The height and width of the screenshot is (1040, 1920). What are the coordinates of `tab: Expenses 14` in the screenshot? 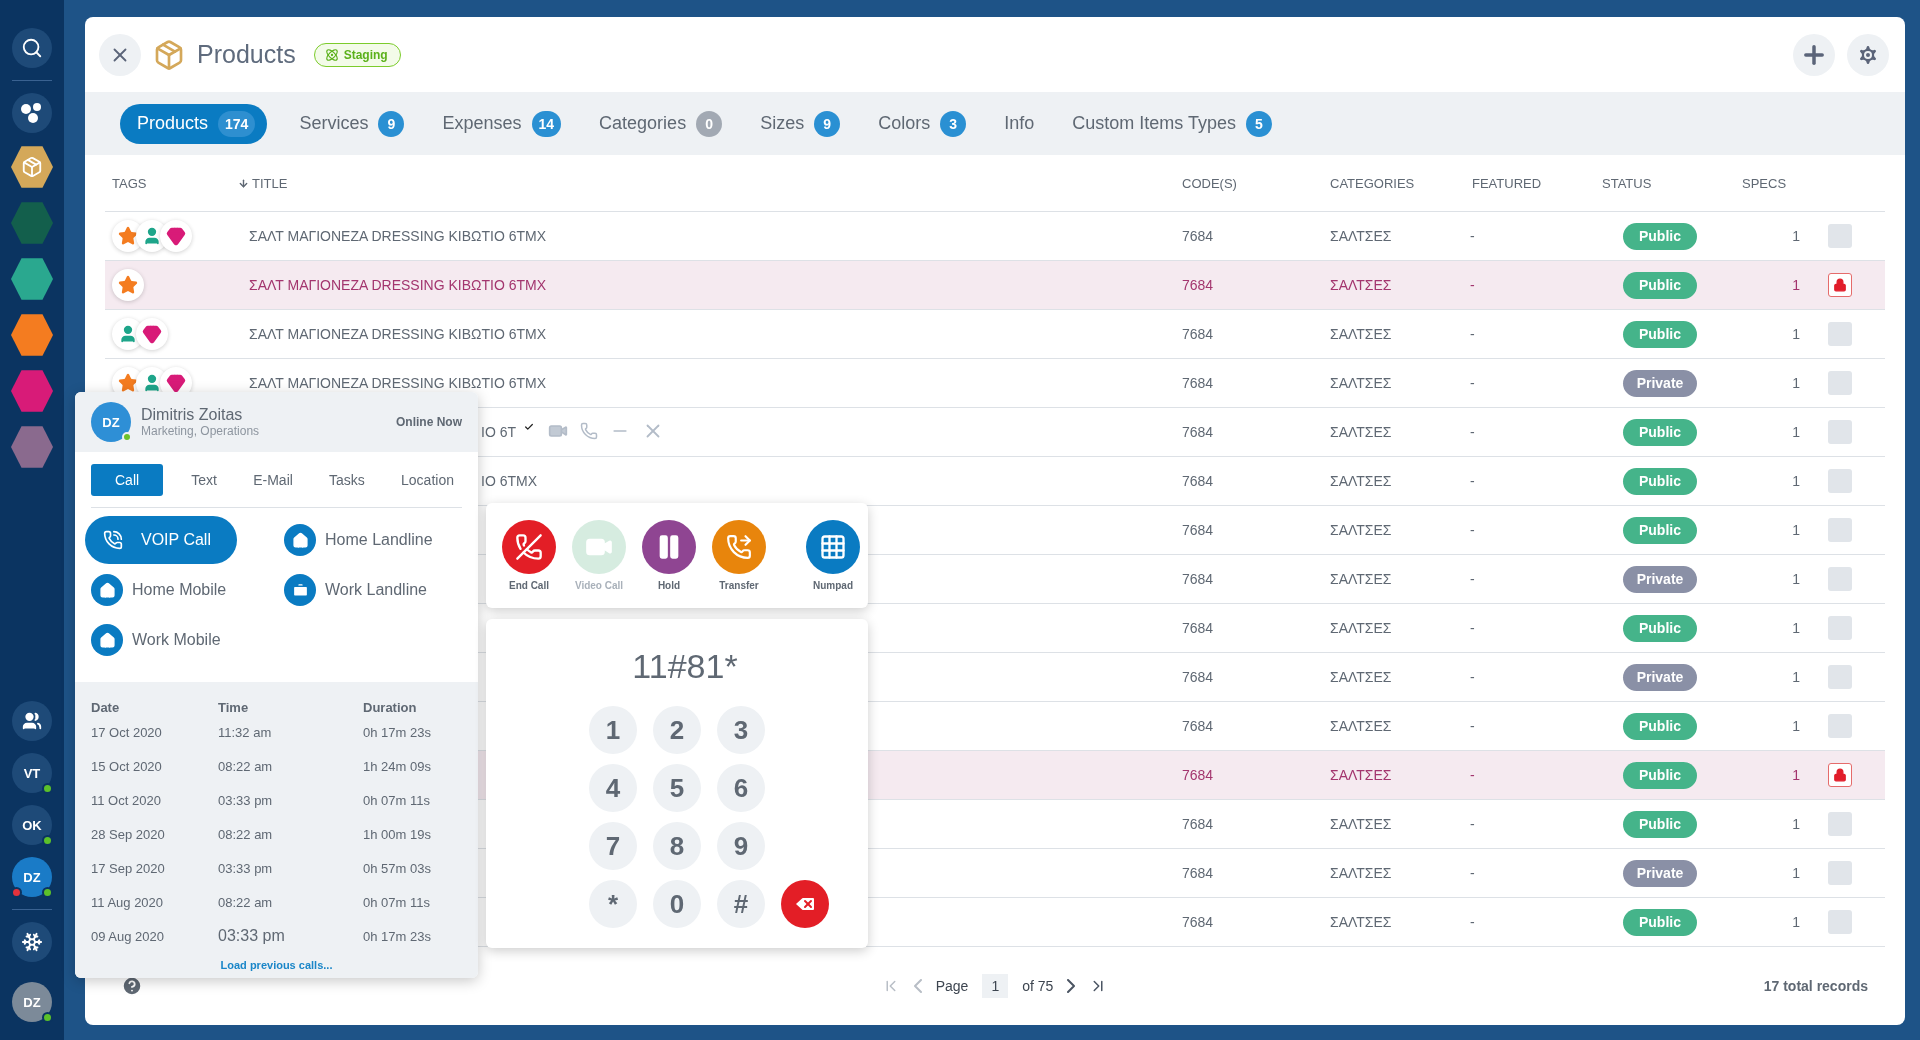 It's located at (502, 123).